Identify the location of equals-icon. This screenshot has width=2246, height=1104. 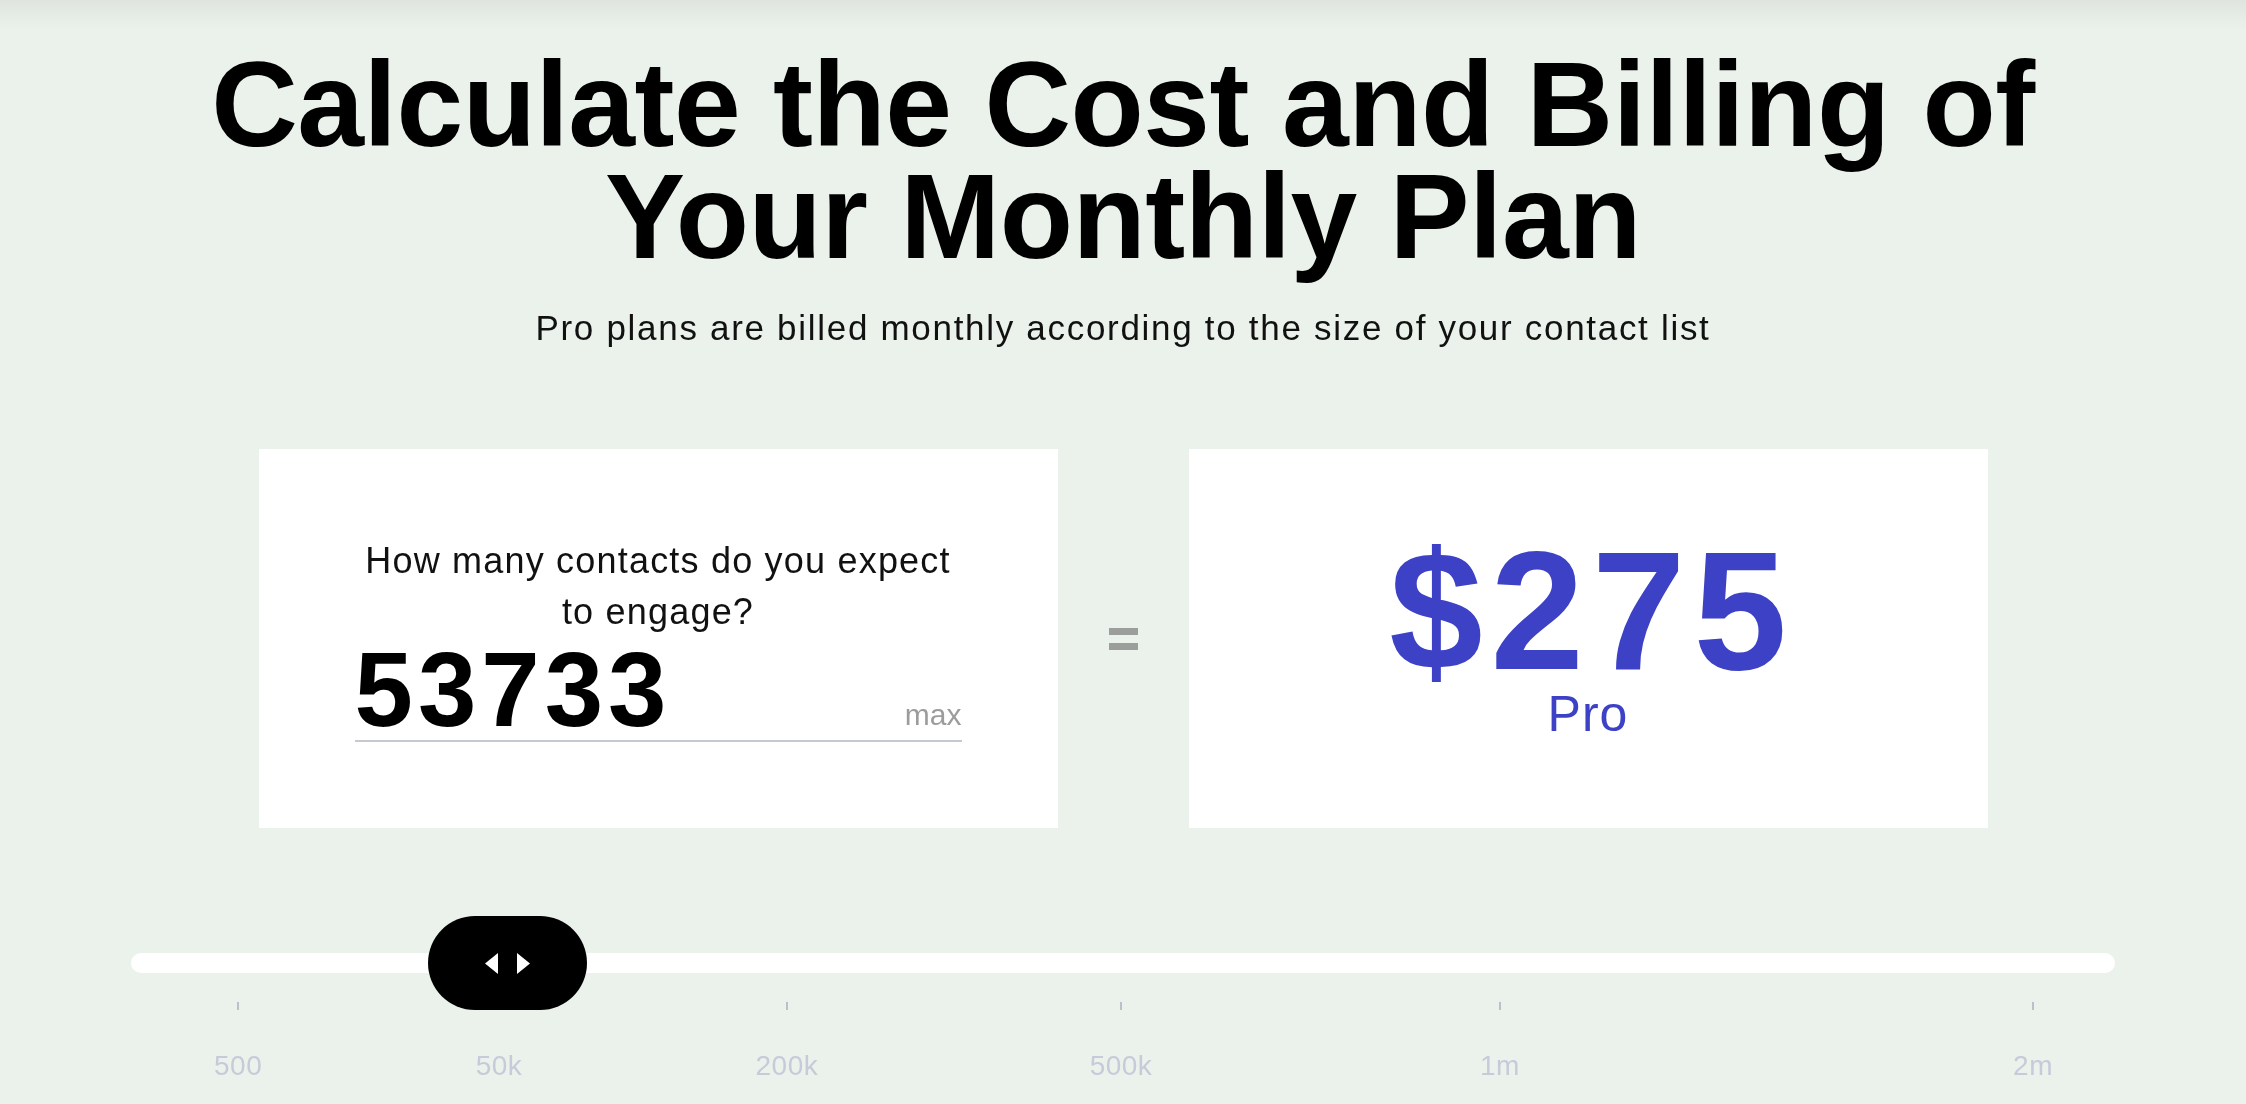
(1123, 638).